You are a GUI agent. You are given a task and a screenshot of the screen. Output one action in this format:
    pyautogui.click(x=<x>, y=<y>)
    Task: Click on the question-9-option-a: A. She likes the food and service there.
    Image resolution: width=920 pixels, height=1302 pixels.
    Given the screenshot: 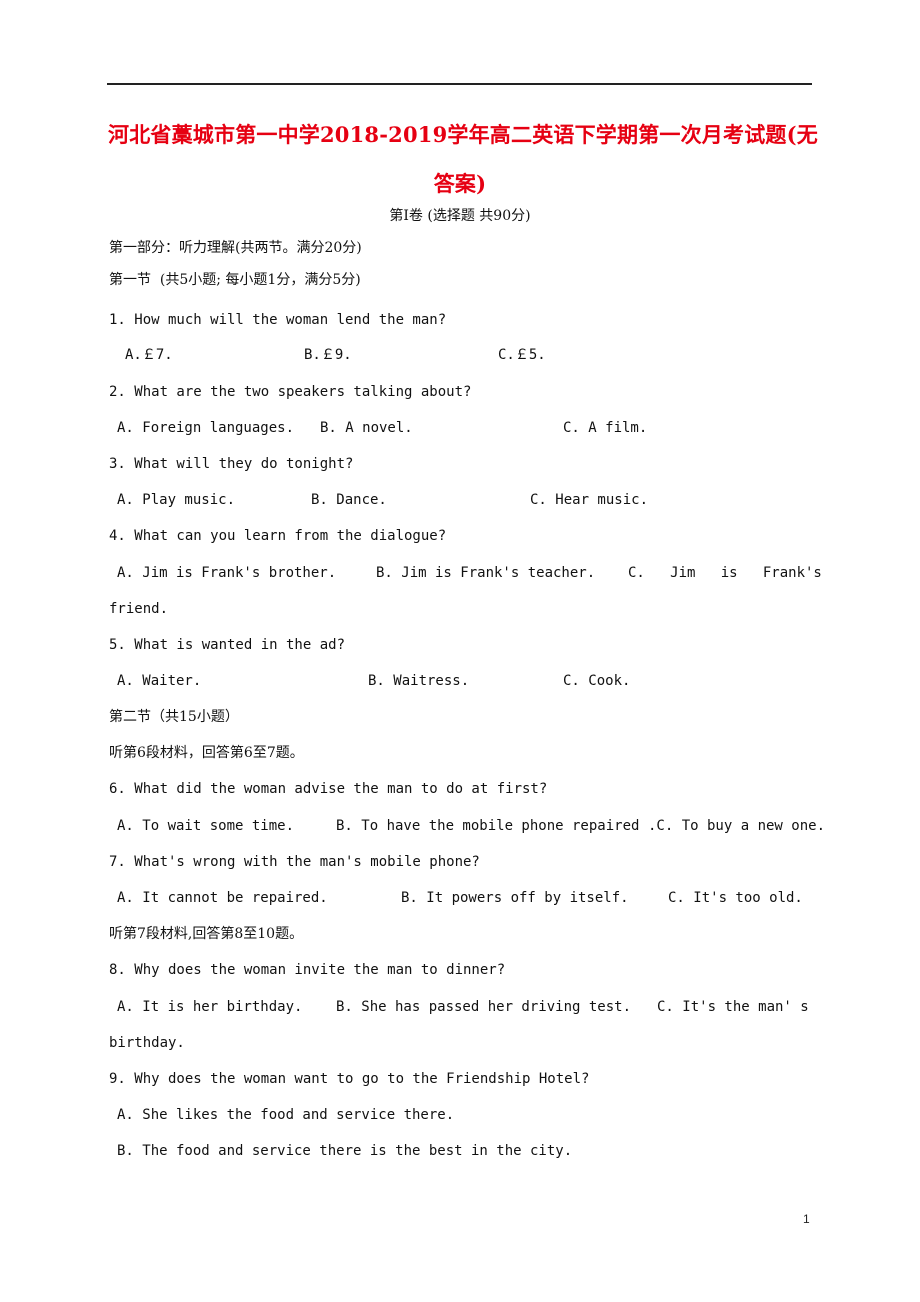 What is the action you would take?
    pyautogui.click(x=286, y=1115)
    